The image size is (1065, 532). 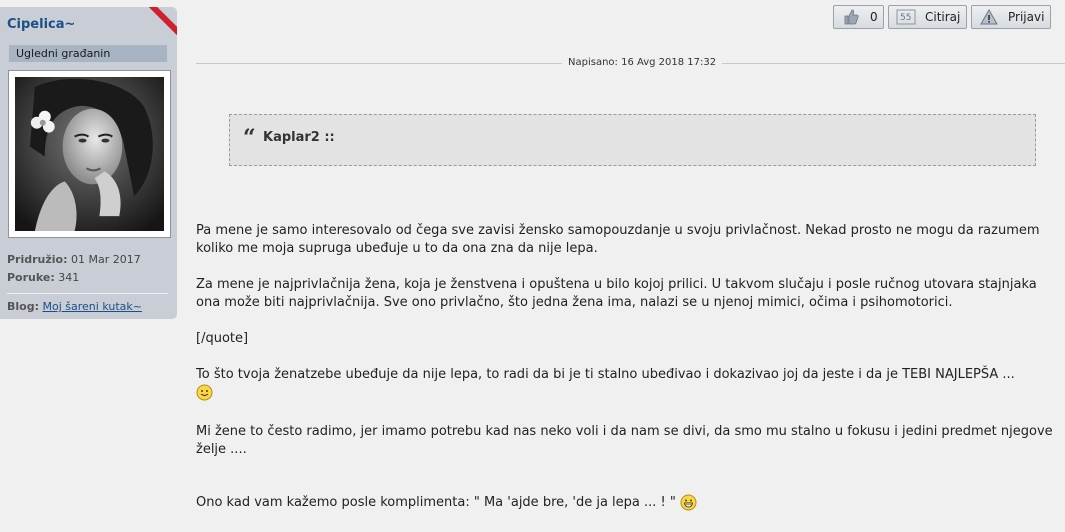 What do you see at coordinates (943, 17) in the screenshot?
I see `quote-label: Citiraj` at bounding box center [943, 17].